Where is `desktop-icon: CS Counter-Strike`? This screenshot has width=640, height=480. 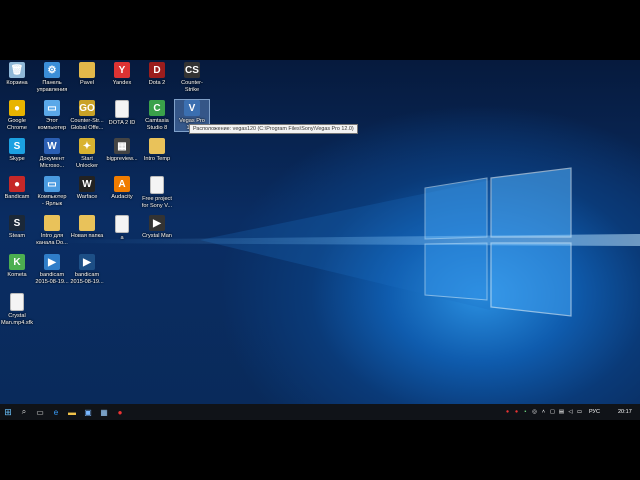
desktop-icon: CS Counter-Strike is located at coordinates (192, 77).